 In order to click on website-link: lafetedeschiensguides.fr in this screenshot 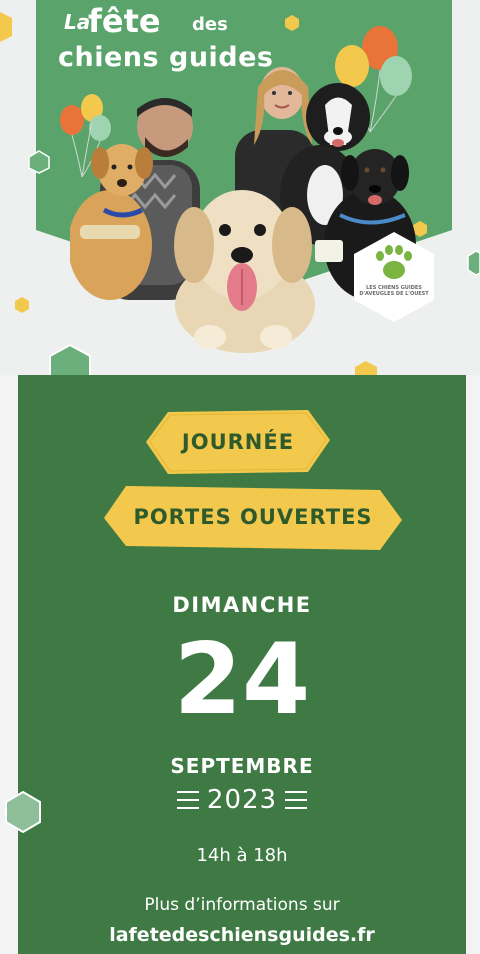, I will do `click(242, 935)`.